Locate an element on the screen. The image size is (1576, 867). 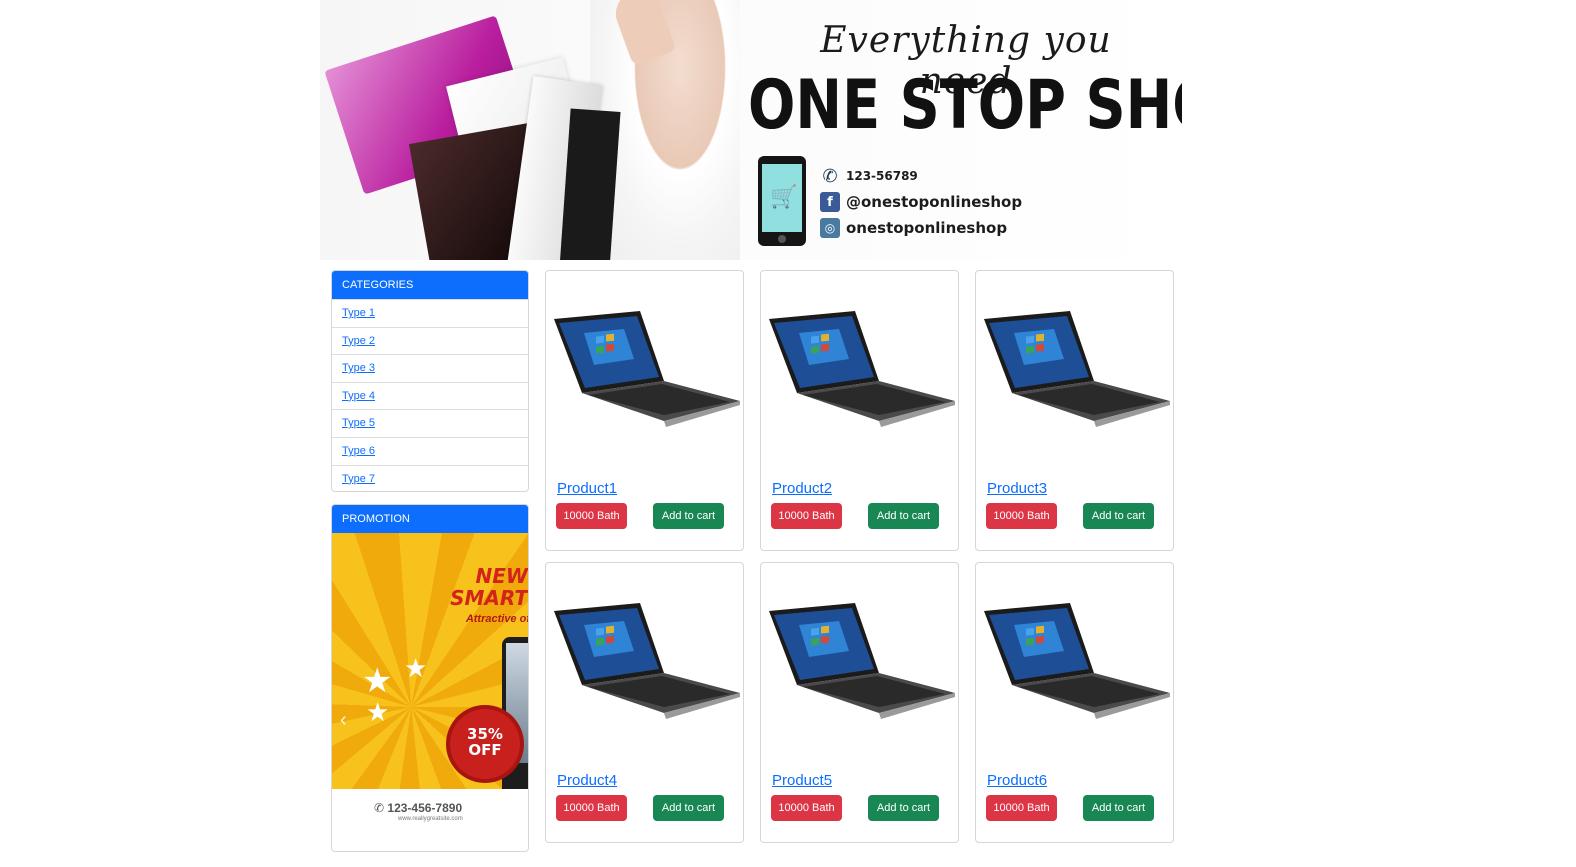
contact-instagram: ◎ onestoponlineshop is located at coordinates (913, 228).